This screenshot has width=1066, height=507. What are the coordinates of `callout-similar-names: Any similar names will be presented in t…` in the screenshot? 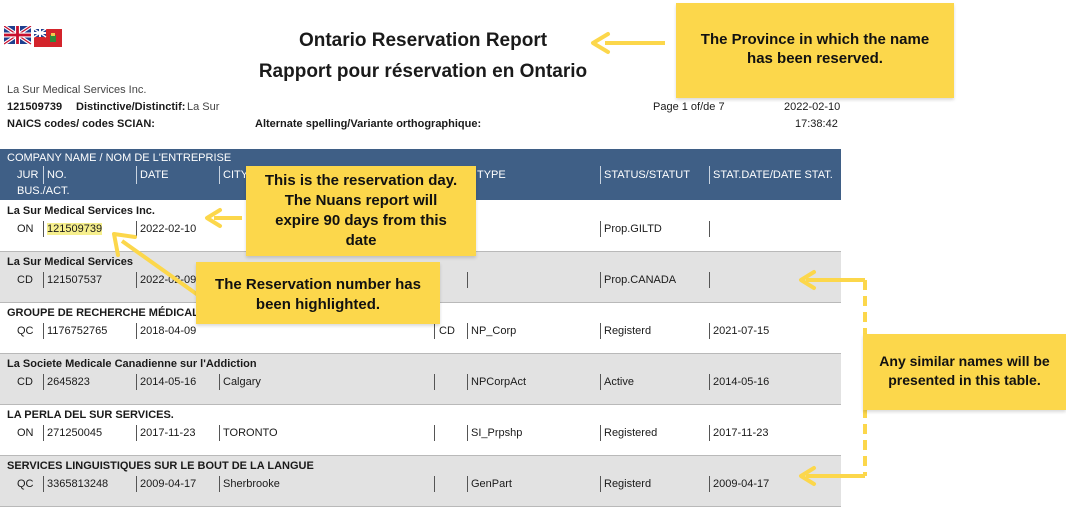 It's located at (964, 372).